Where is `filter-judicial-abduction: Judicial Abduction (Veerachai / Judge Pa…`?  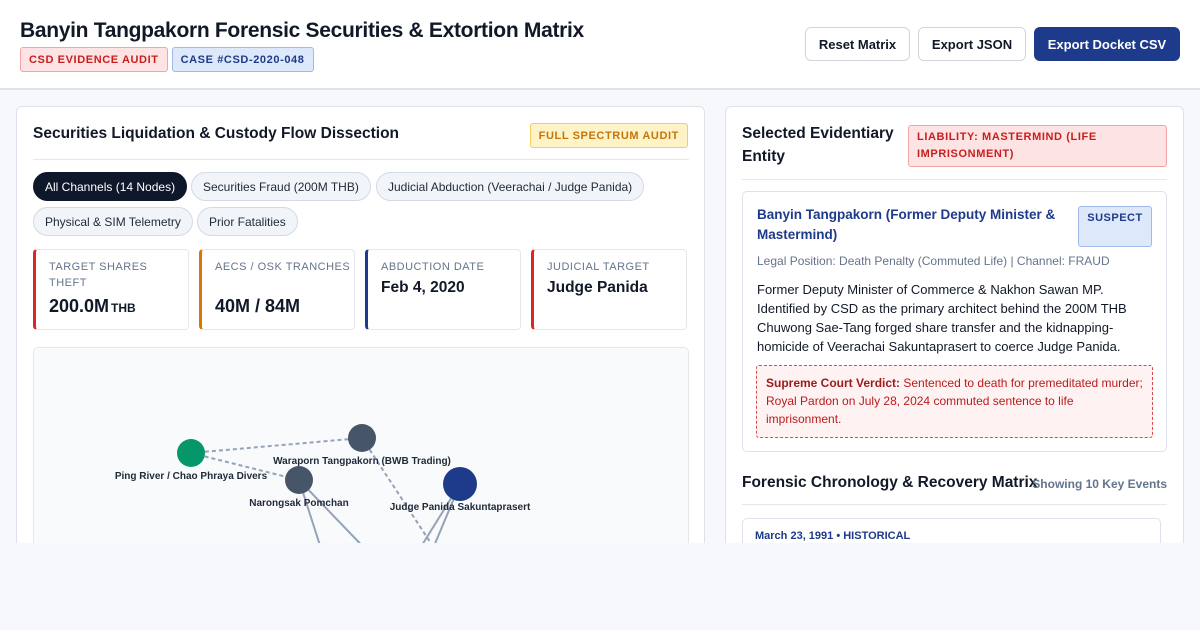
filter-judicial-abduction: Judicial Abduction (Veerachai / Judge Pa… is located at coordinates (510, 186).